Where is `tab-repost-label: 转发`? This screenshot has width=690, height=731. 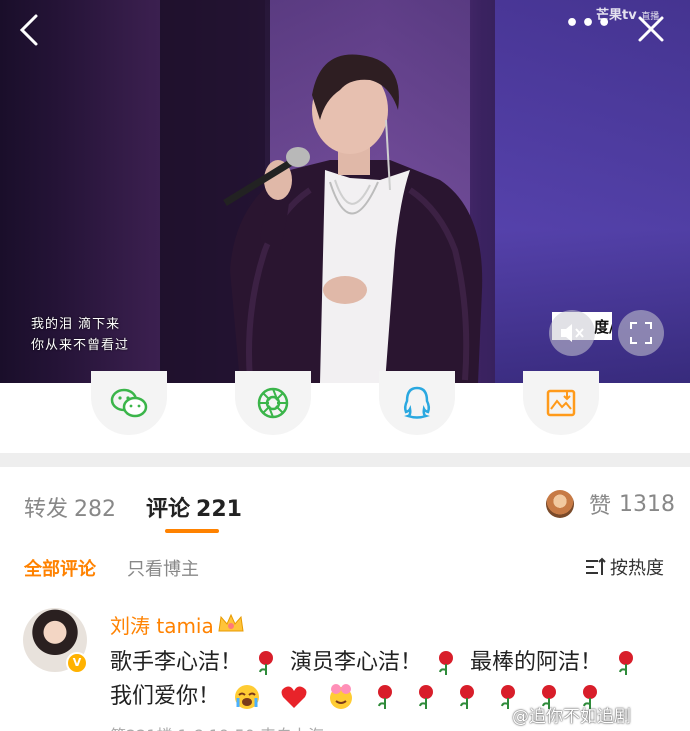
tab-repost-label: 转发 is located at coordinates (46, 509).